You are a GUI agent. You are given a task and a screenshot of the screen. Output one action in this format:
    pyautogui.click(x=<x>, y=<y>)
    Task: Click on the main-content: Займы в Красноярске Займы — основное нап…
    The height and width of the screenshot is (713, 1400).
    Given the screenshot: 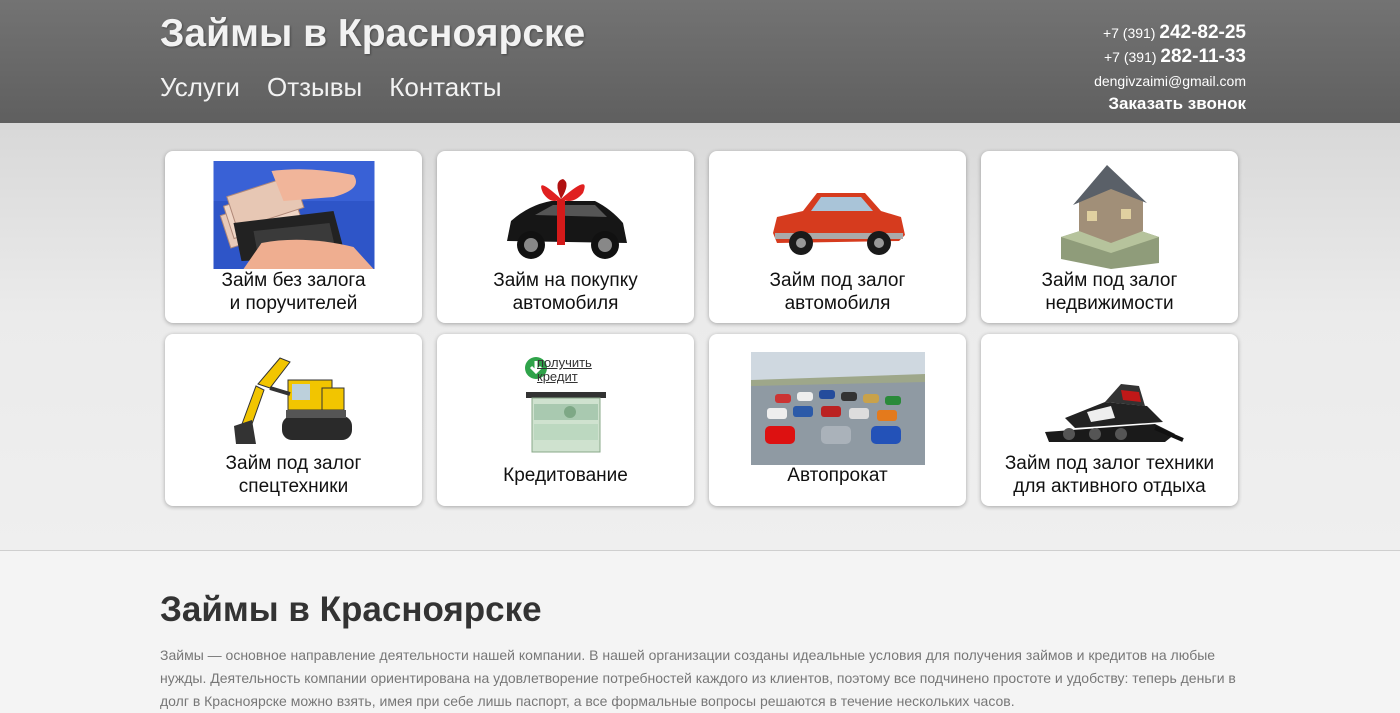 What is the action you would take?
    pyautogui.click(x=700, y=651)
    